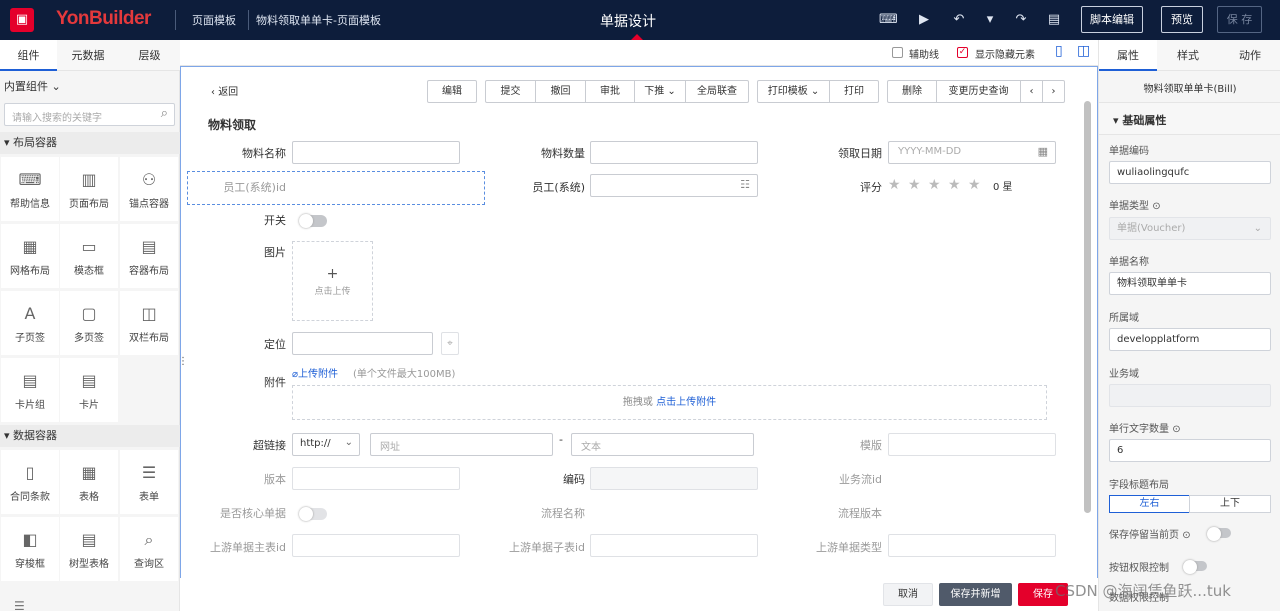 The image size is (1280, 611). Describe the element at coordinates (30, 482) in the screenshot. I see `component-contract: ▯ 合同条款` at that location.